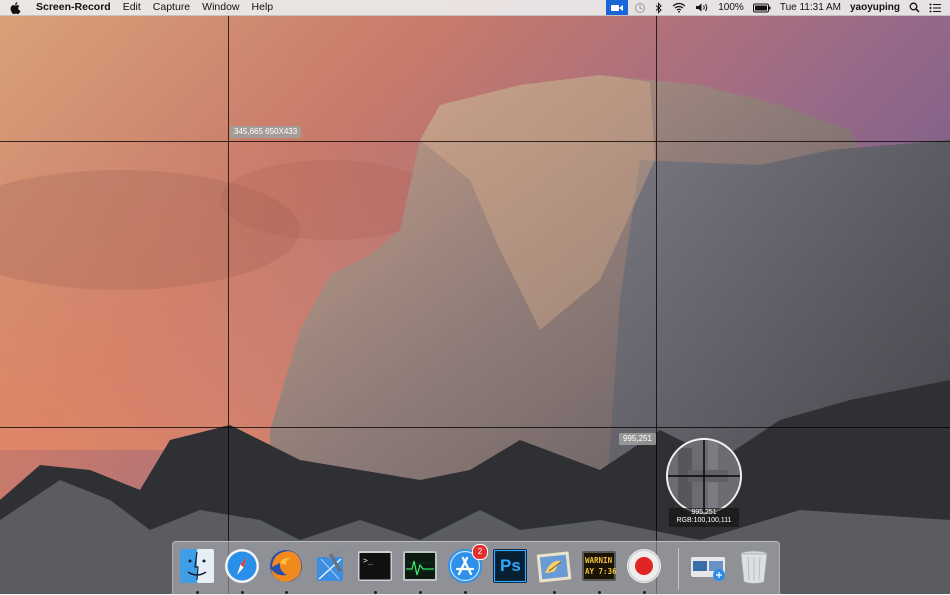 Image resolution: width=950 pixels, height=595 pixels. I want to click on activity-monitor-icon, so click(420, 566).